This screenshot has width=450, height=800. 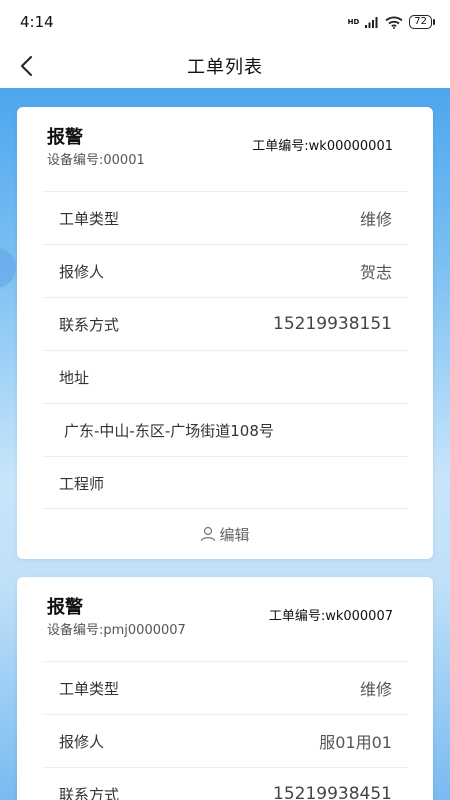 I want to click on chevron-left-icon, so click(x=26, y=66).